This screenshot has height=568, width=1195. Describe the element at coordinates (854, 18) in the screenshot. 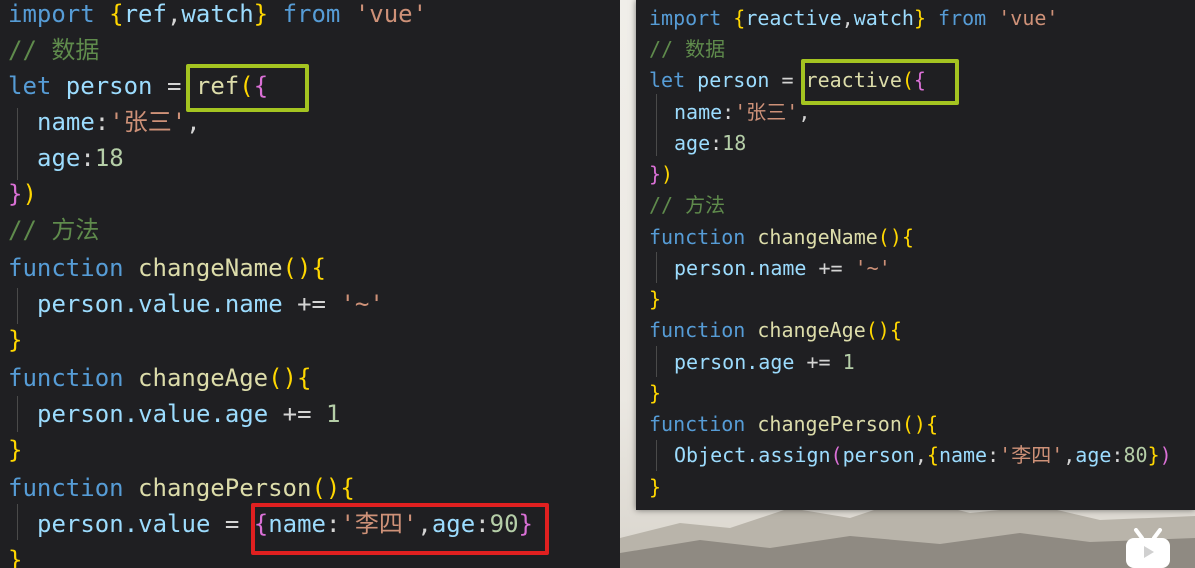

I see `code-line: import {reactive,watch} from 'vue'` at that location.